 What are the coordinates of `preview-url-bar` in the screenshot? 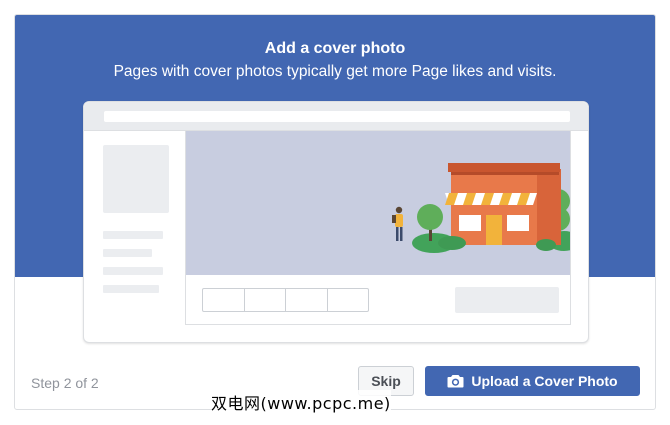 It's located at (337, 116).